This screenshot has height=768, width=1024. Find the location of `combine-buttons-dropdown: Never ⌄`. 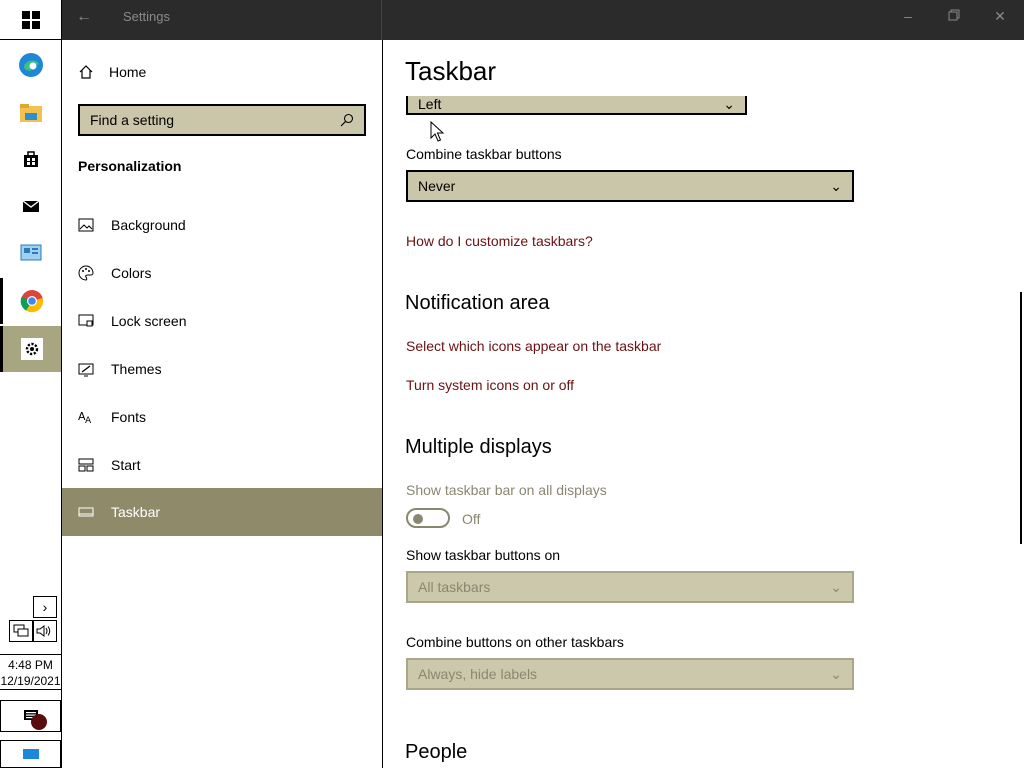

combine-buttons-dropdown: Never ⌄ is located at coordinates (630, 186).